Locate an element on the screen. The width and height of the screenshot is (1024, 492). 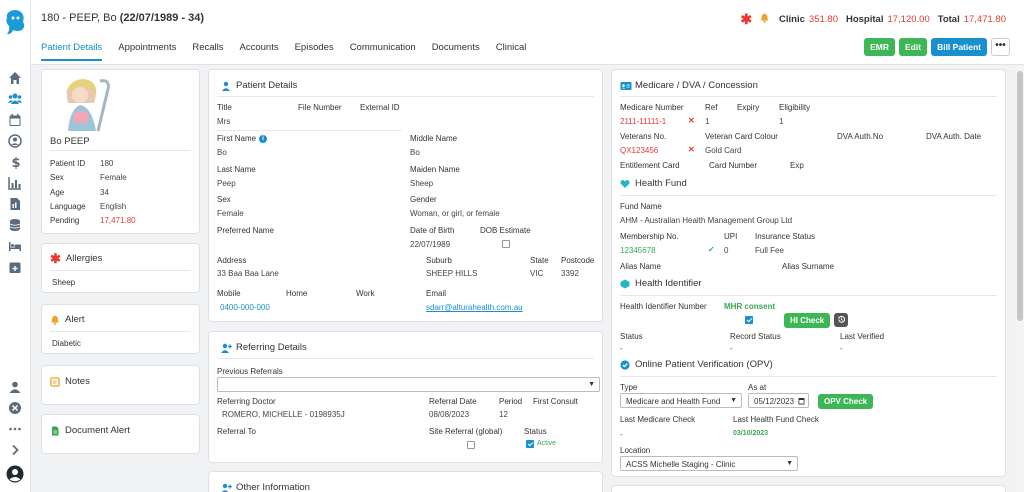
check-circle-icon is located at coordinates (625, 364).